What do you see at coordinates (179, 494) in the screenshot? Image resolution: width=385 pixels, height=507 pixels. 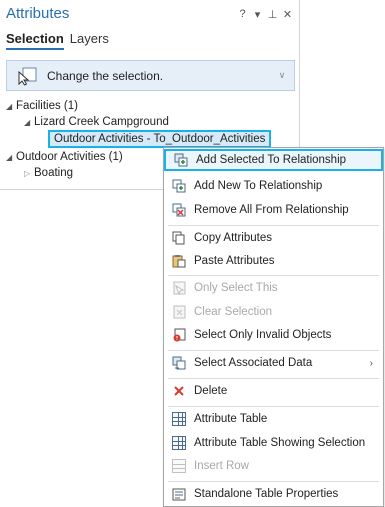 I see `properties-icon` at bounding box center [179, 494].